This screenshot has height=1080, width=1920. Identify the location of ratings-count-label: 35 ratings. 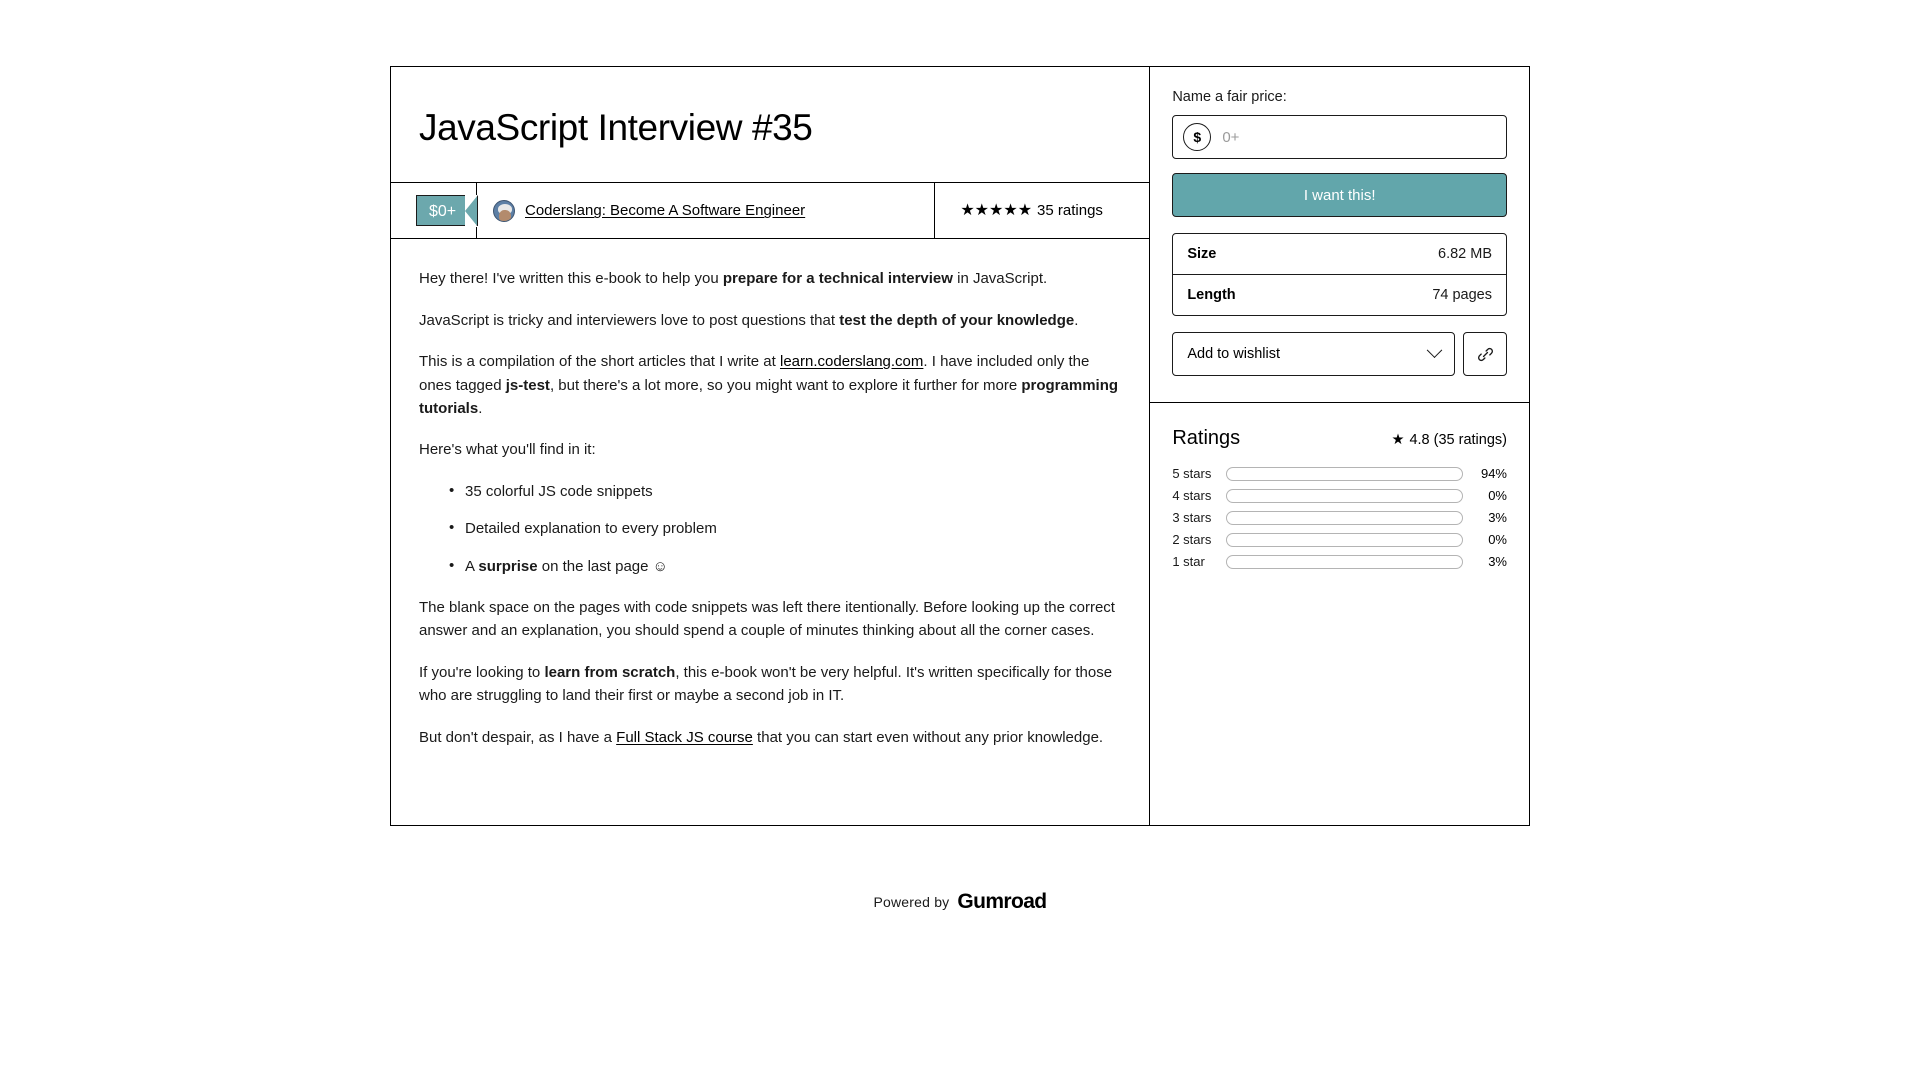
(1070, 211).